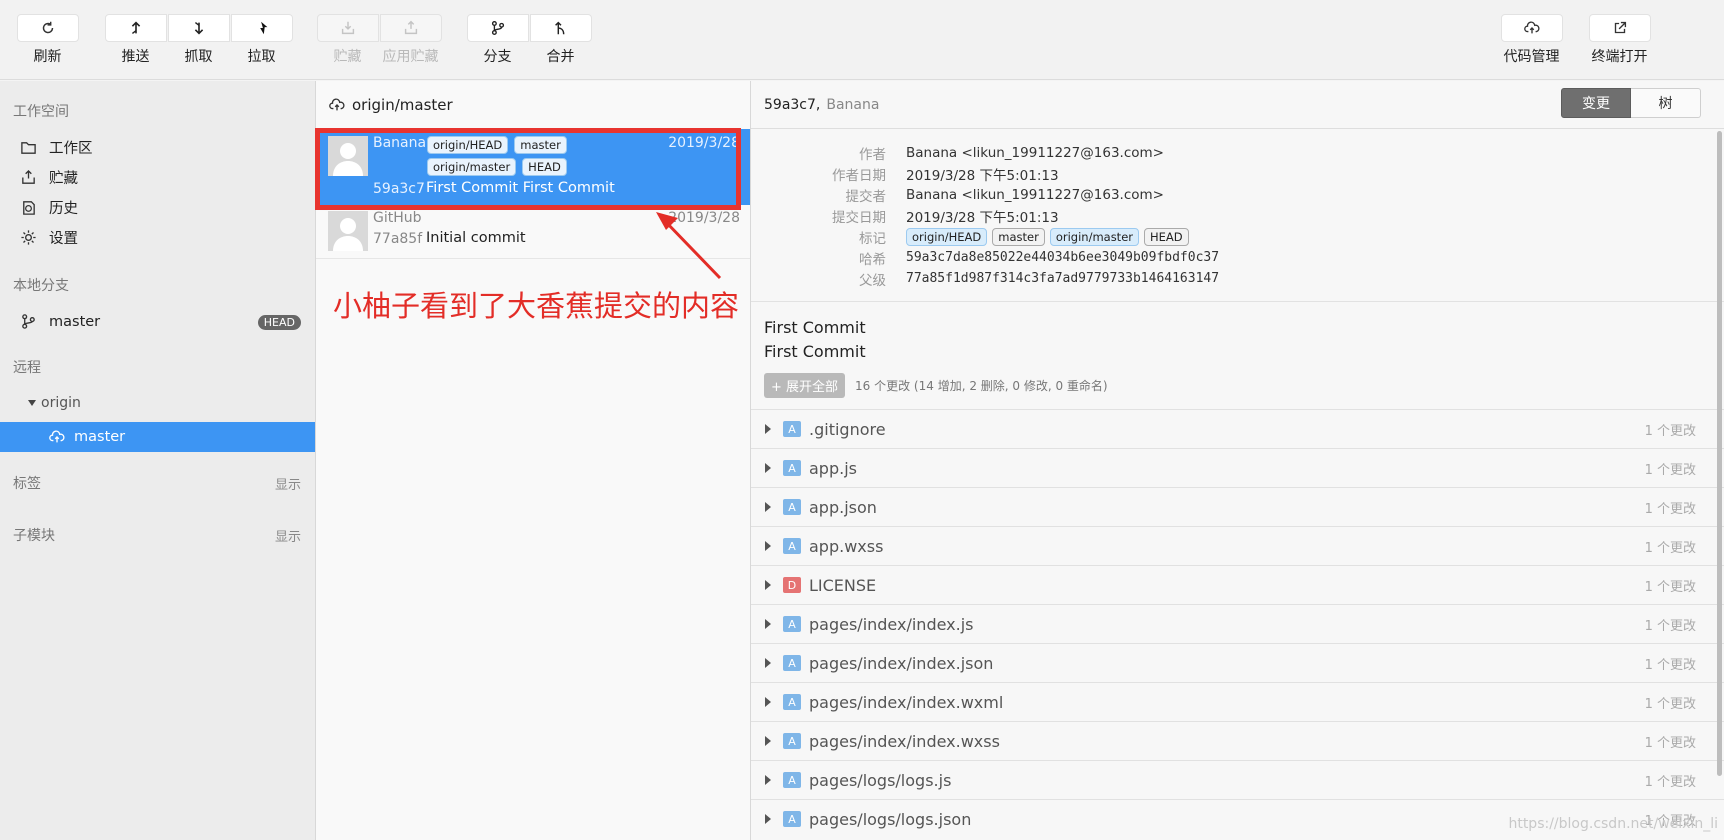 The image size is (1724, 840). I want to click on tab-tree: 树, so click(1666, 103).